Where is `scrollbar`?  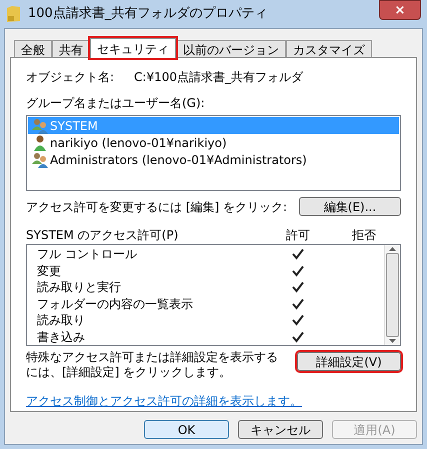
scrollbar is located at coordinates (392, 295).